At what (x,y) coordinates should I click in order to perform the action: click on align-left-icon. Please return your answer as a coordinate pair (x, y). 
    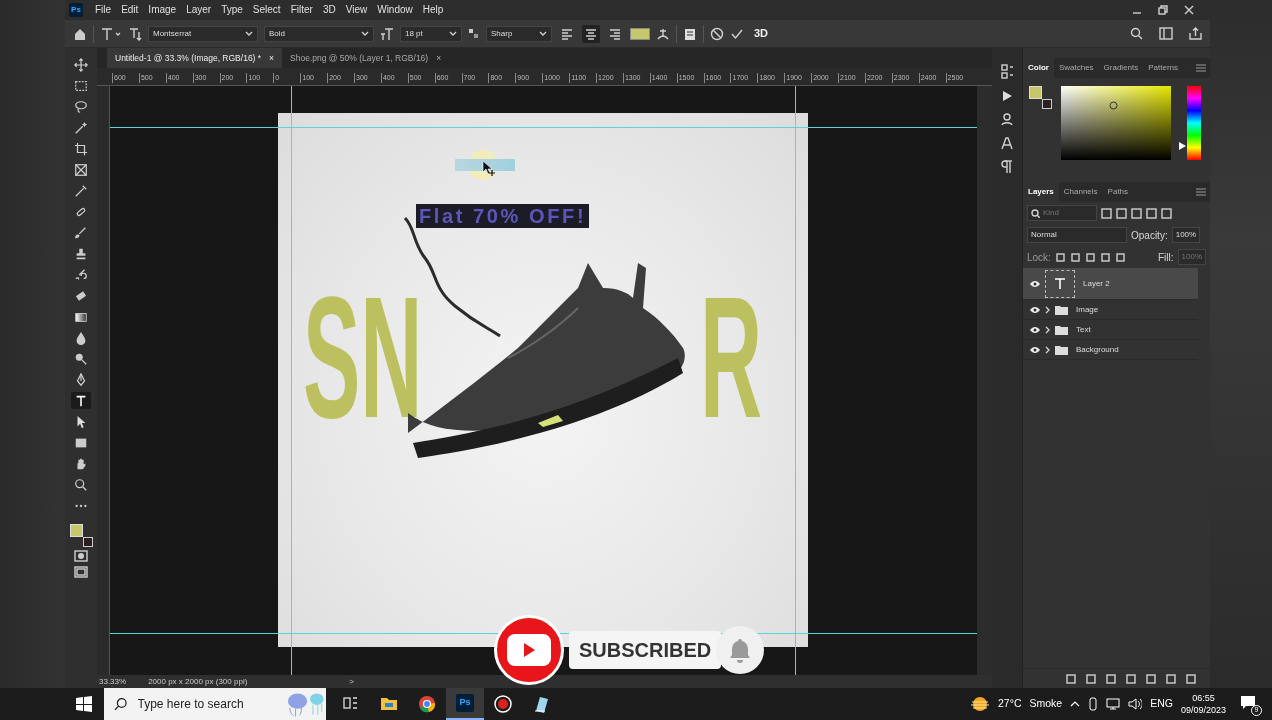
    Looking at the image, I should click on (567, 33).